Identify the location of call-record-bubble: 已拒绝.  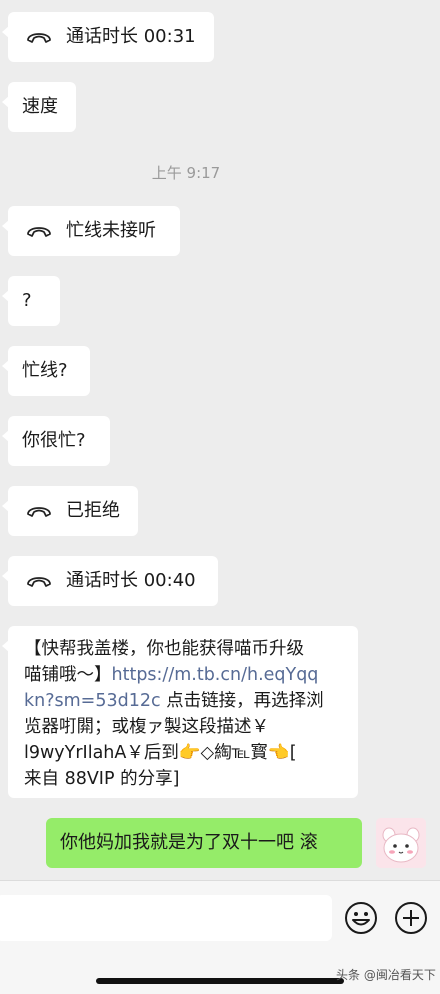
(70, 511).